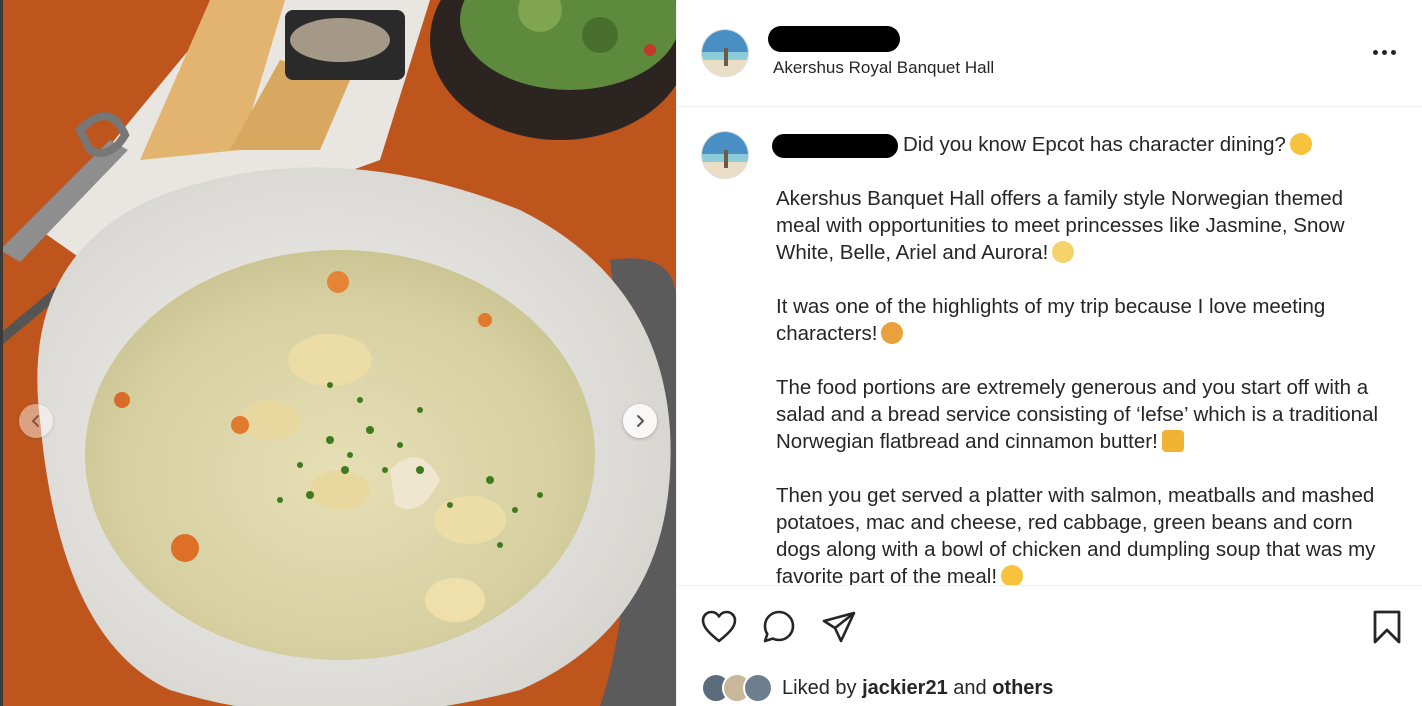  I want to click on princess-emoji-icon, so click(1063, 252).